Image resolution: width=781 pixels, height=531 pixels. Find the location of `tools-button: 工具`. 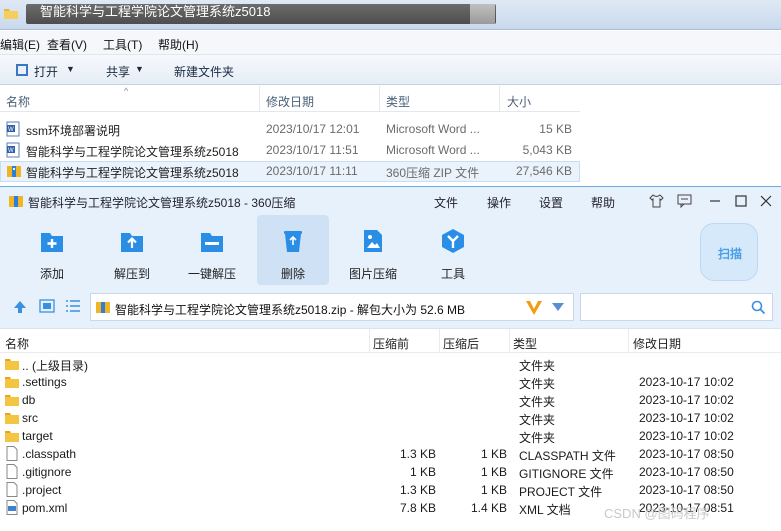

tools-button: 工具 is located at coordinates (453, 250).